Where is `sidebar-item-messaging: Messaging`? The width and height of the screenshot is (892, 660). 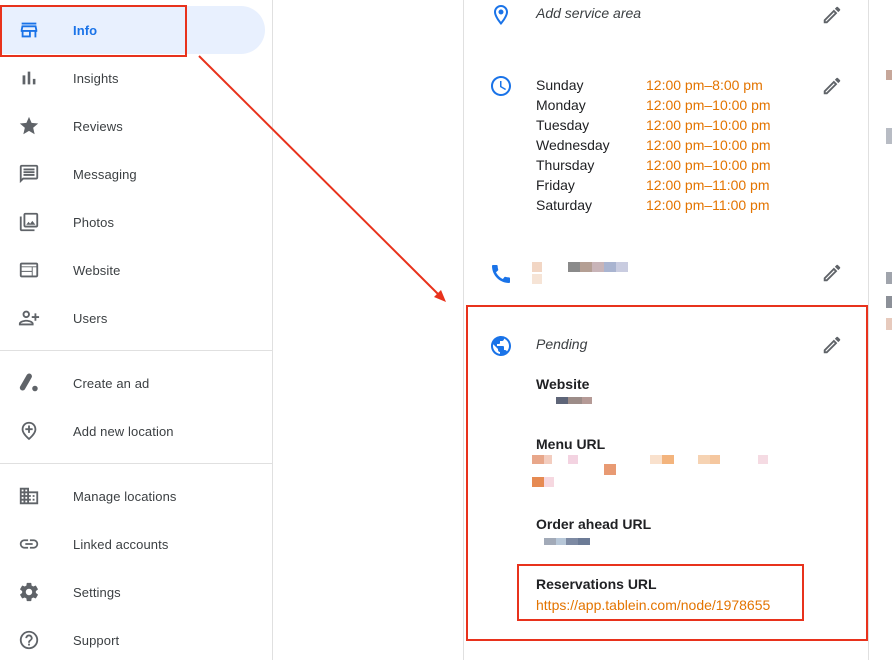
sidebar-item-messaging: Messaging is located at coordinates (132, 174).